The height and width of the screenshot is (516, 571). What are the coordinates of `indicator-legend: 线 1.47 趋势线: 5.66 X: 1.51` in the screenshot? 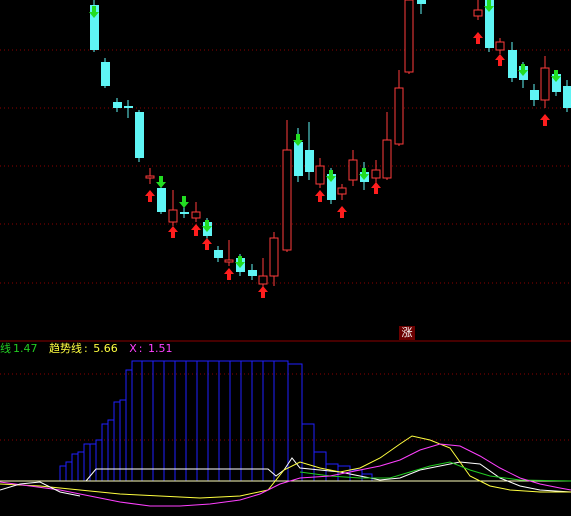 It's located at (86, 348).